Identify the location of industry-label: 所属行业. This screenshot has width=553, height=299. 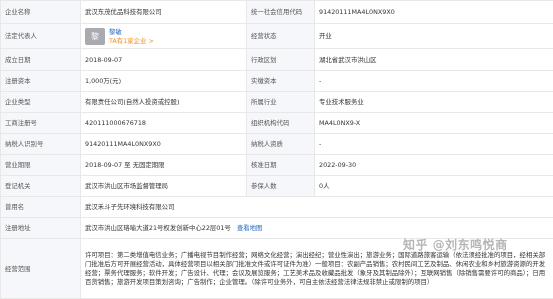
(281, 102).